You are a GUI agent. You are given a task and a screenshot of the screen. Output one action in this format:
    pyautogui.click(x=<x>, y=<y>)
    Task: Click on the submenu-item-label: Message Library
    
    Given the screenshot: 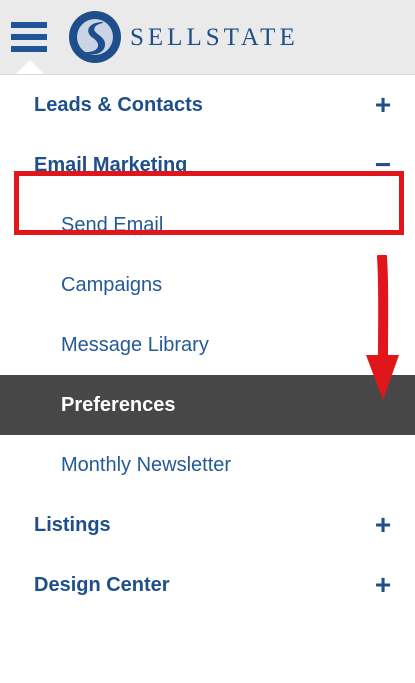 What is the action you would take?
    pyautogui.click(x=135, y=345)
    